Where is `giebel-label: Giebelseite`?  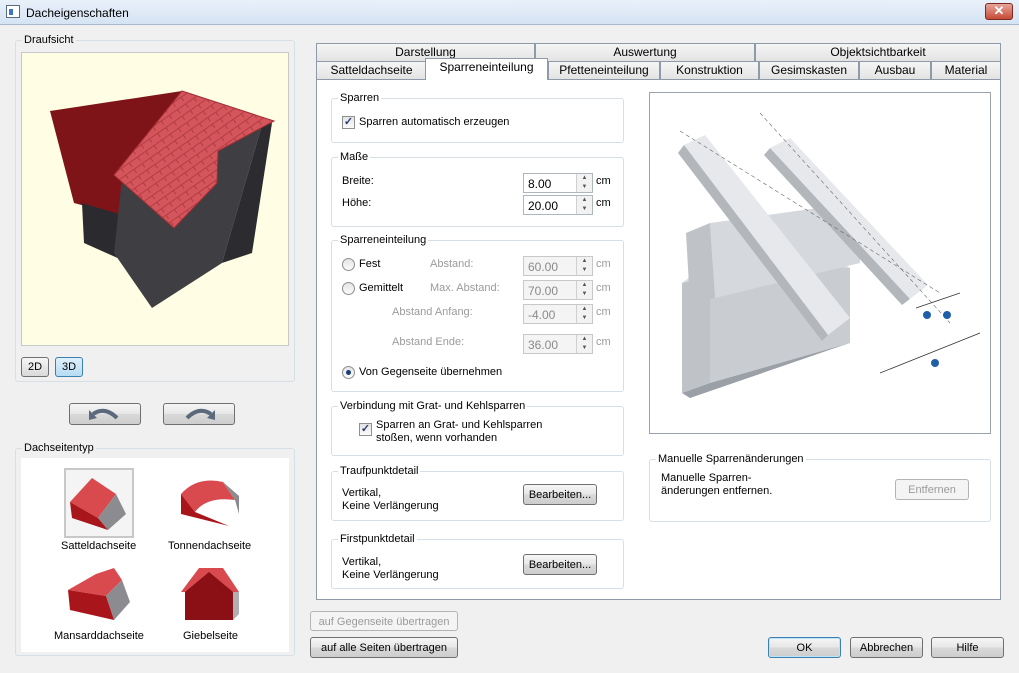
giebel-label: Giebelseite is located at coordinates (211, 636).